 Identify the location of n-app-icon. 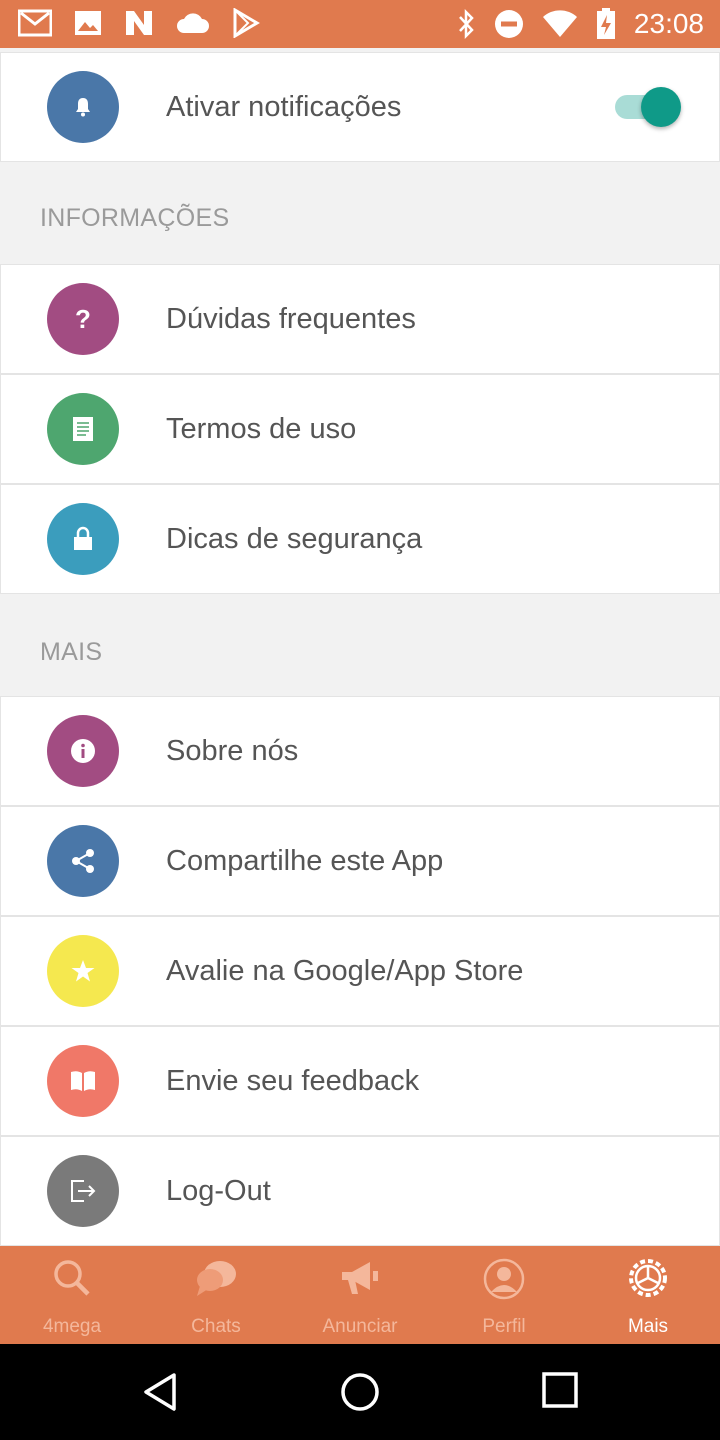
(139, 23).